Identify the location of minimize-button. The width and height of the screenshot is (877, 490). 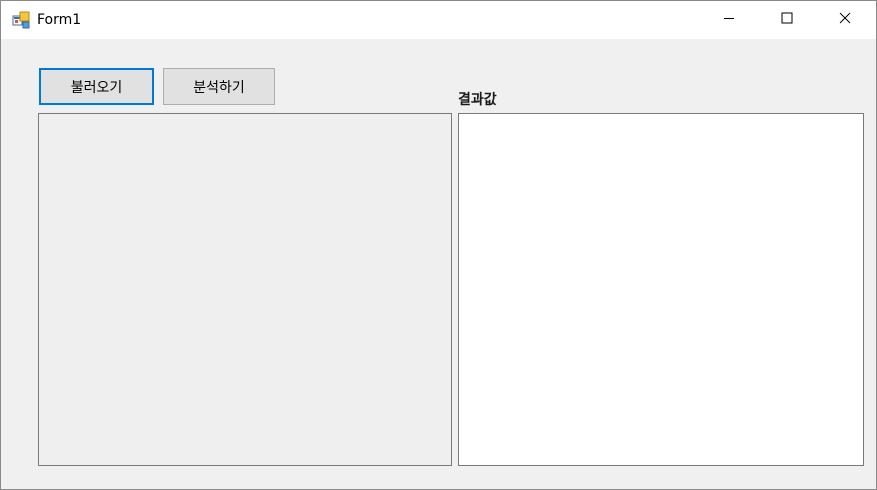
(729, 20).